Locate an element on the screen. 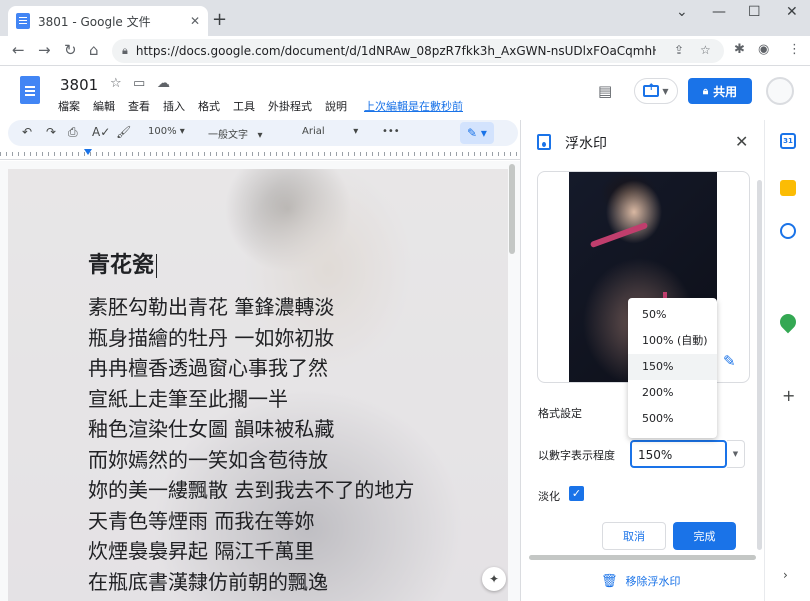 The width and height of the screenshot is (810, 601). style-select: 一般文字 ▾ is located at coordinates (235, 133).